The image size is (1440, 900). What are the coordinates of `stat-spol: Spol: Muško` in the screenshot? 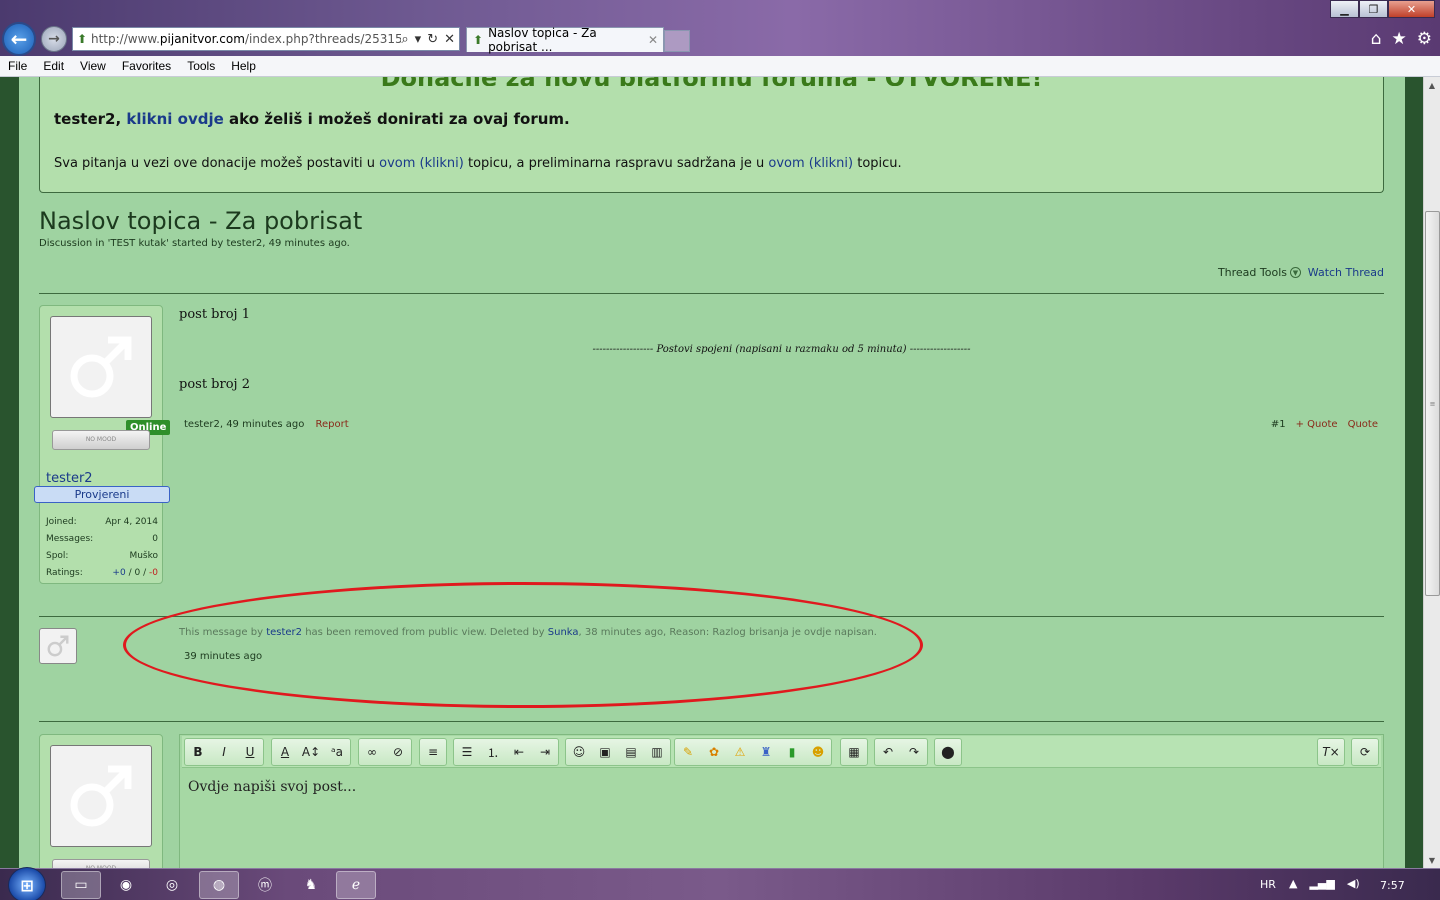 It's located at (102, 556).